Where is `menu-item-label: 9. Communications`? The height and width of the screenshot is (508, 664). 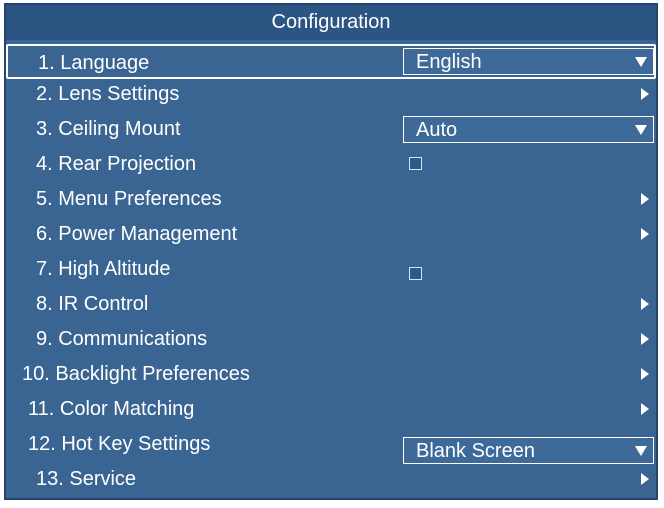
menu-item-label: 9. Communications is located at coordinates (122, 339).